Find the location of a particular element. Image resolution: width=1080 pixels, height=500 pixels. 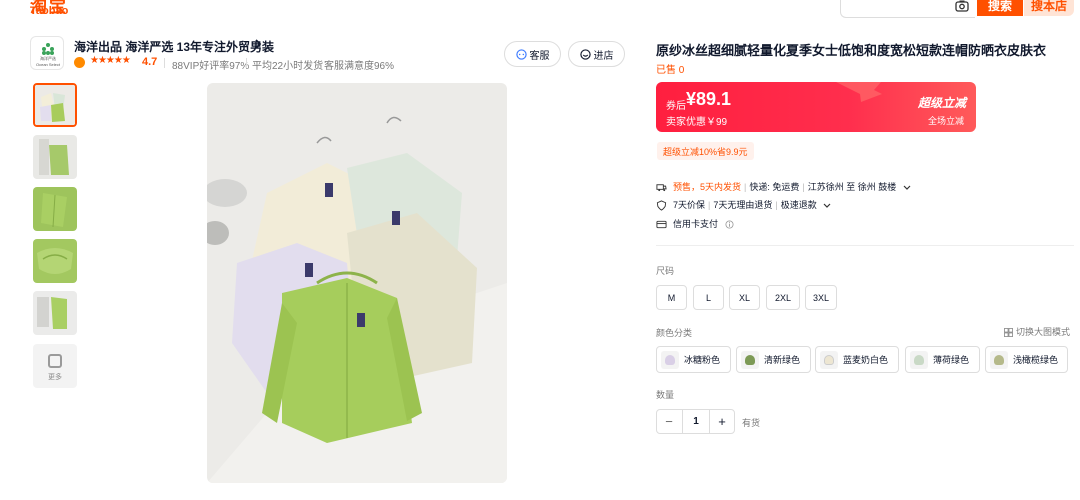

color-option-4: 薄荷绿色 is located at coordinates (942, 359).